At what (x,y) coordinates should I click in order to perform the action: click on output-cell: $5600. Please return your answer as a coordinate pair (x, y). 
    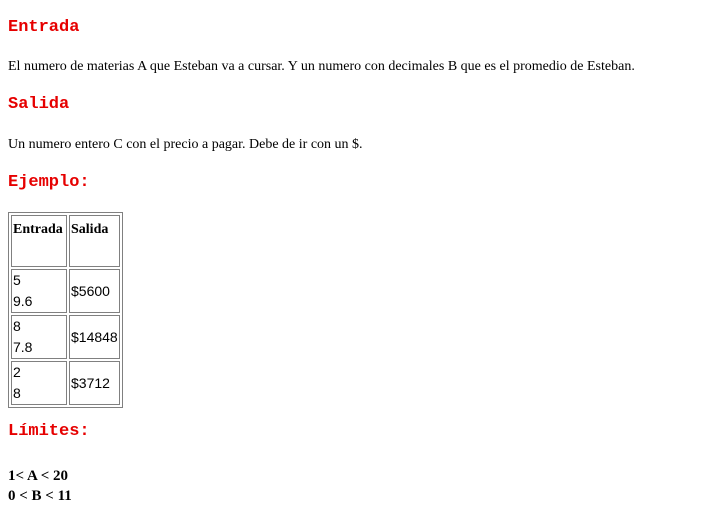
    Looking at the image, I should click on (94, 291).